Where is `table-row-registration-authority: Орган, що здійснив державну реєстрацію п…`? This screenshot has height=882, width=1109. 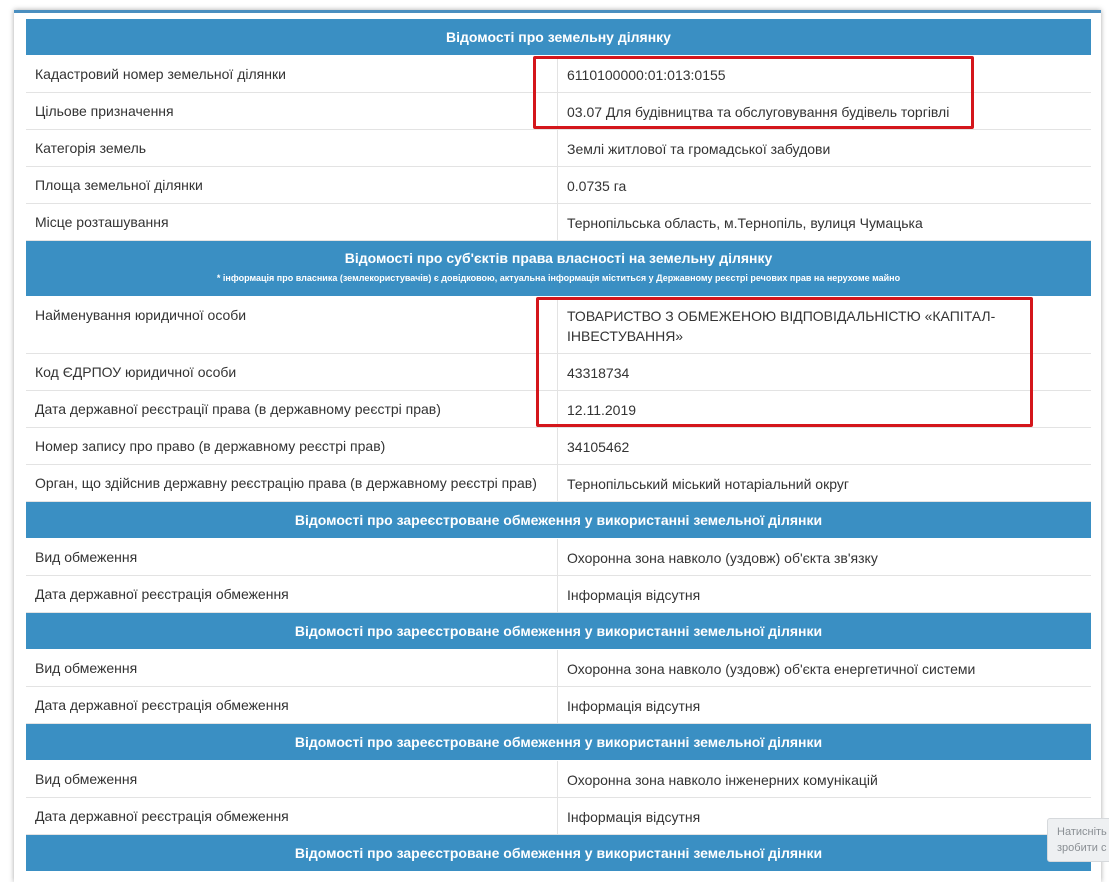 table-row-registration-authority: Орган, що здійснив державну реєстрацію п… is located at coordinates (558, 483).